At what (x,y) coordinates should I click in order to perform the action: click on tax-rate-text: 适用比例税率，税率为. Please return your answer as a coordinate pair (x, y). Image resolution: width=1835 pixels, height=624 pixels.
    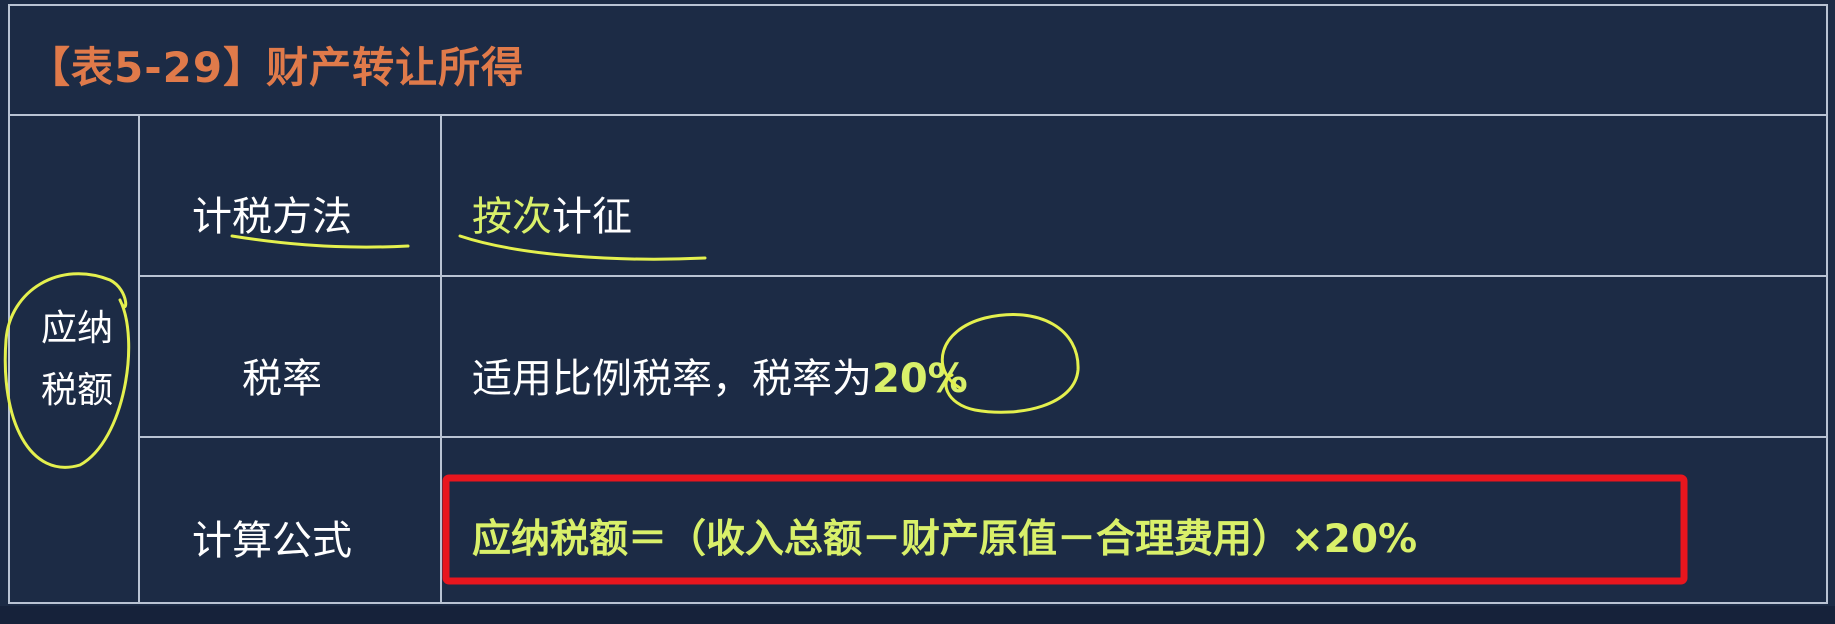
    Looking at the image, I should click on (672, 379).